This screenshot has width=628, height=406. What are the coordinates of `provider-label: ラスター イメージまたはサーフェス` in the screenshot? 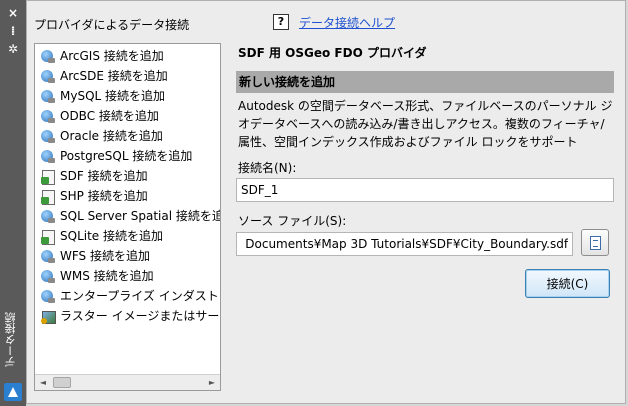 It's located at (140, 316).